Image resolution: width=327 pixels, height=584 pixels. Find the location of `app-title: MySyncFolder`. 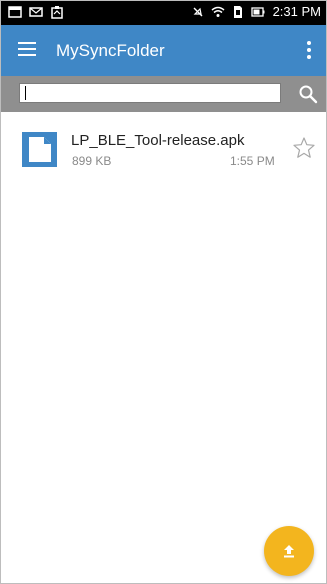

app-title: MySyncFolder is located at coordinates (110, 50).